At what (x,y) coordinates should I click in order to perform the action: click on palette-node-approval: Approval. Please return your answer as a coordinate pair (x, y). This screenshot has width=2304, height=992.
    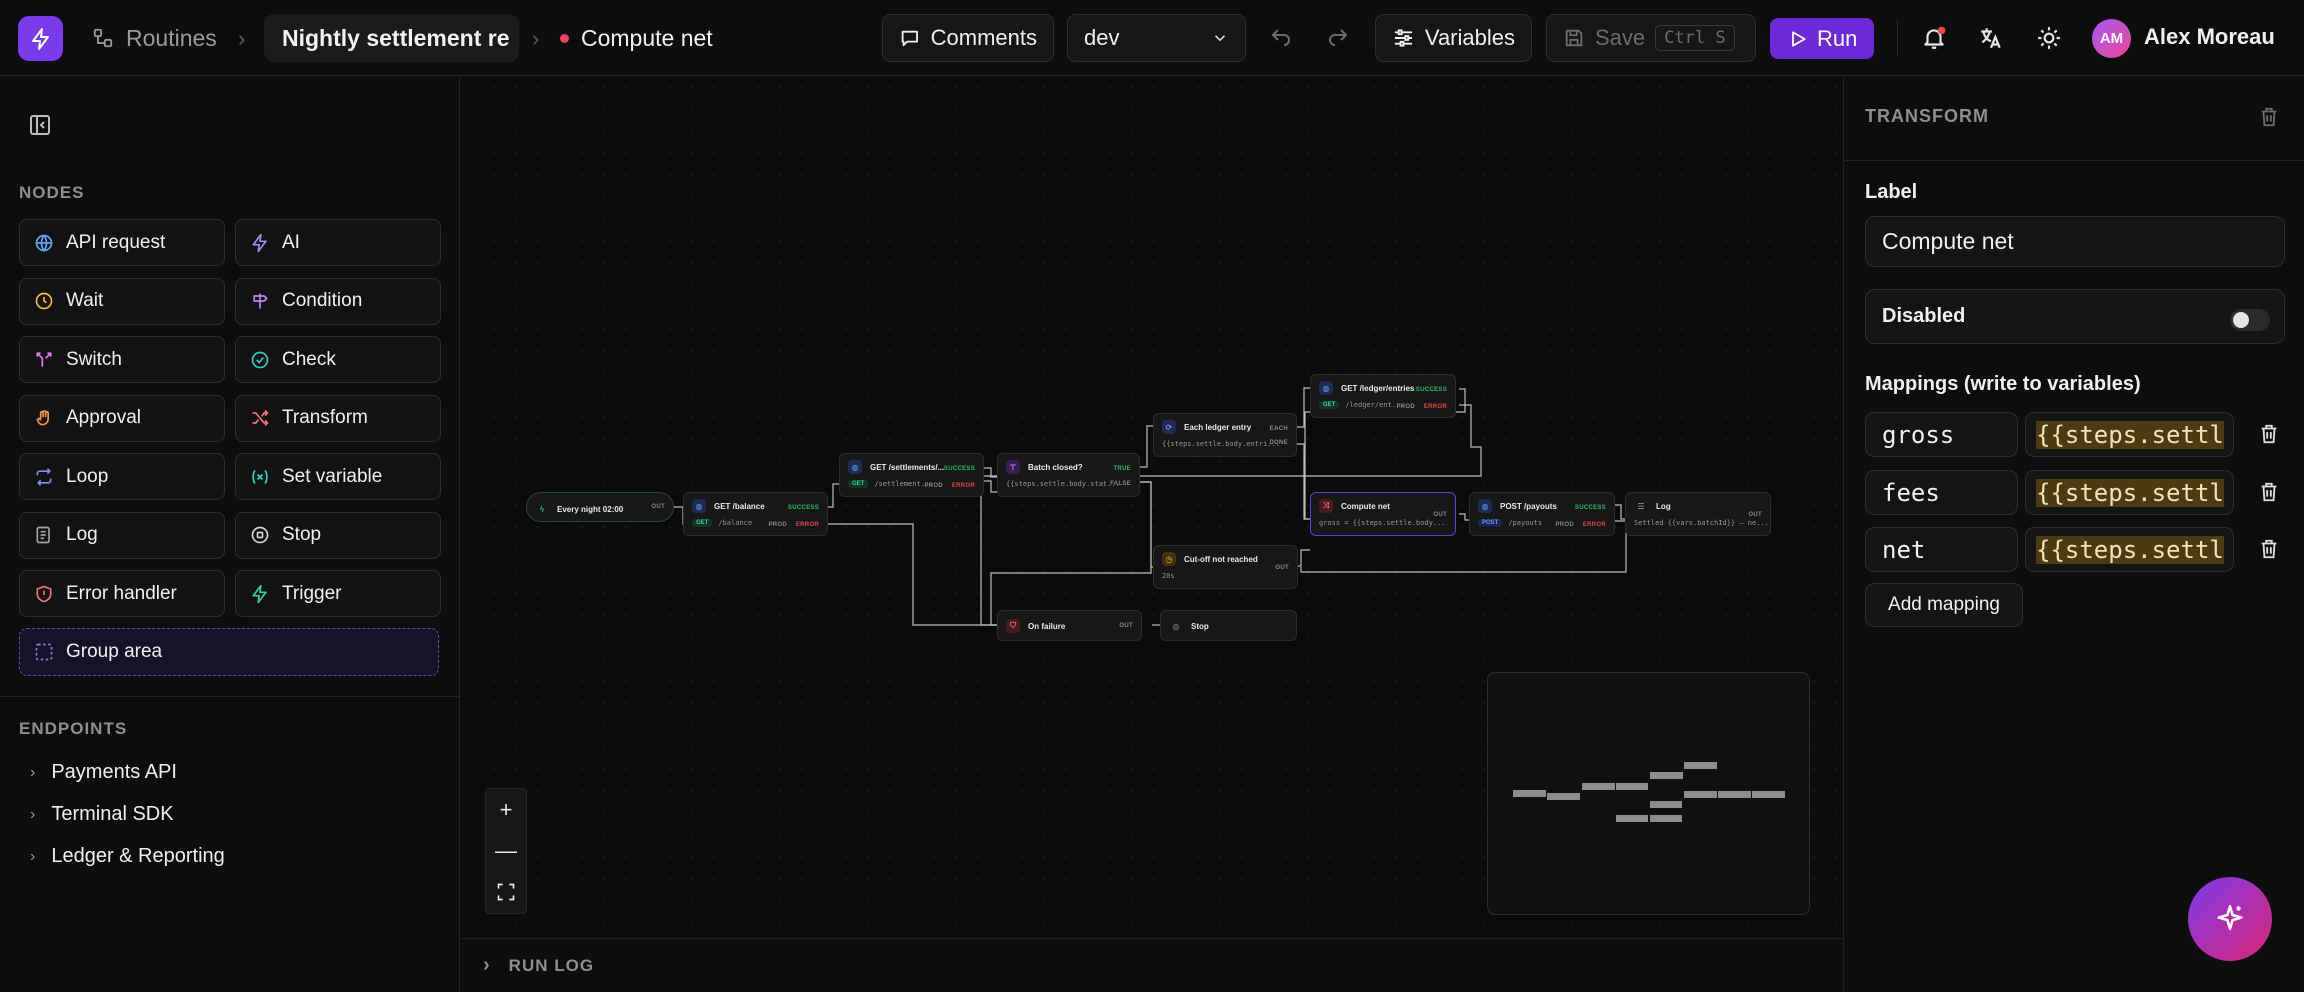
    Looking at the image, I should click on (122, 418).